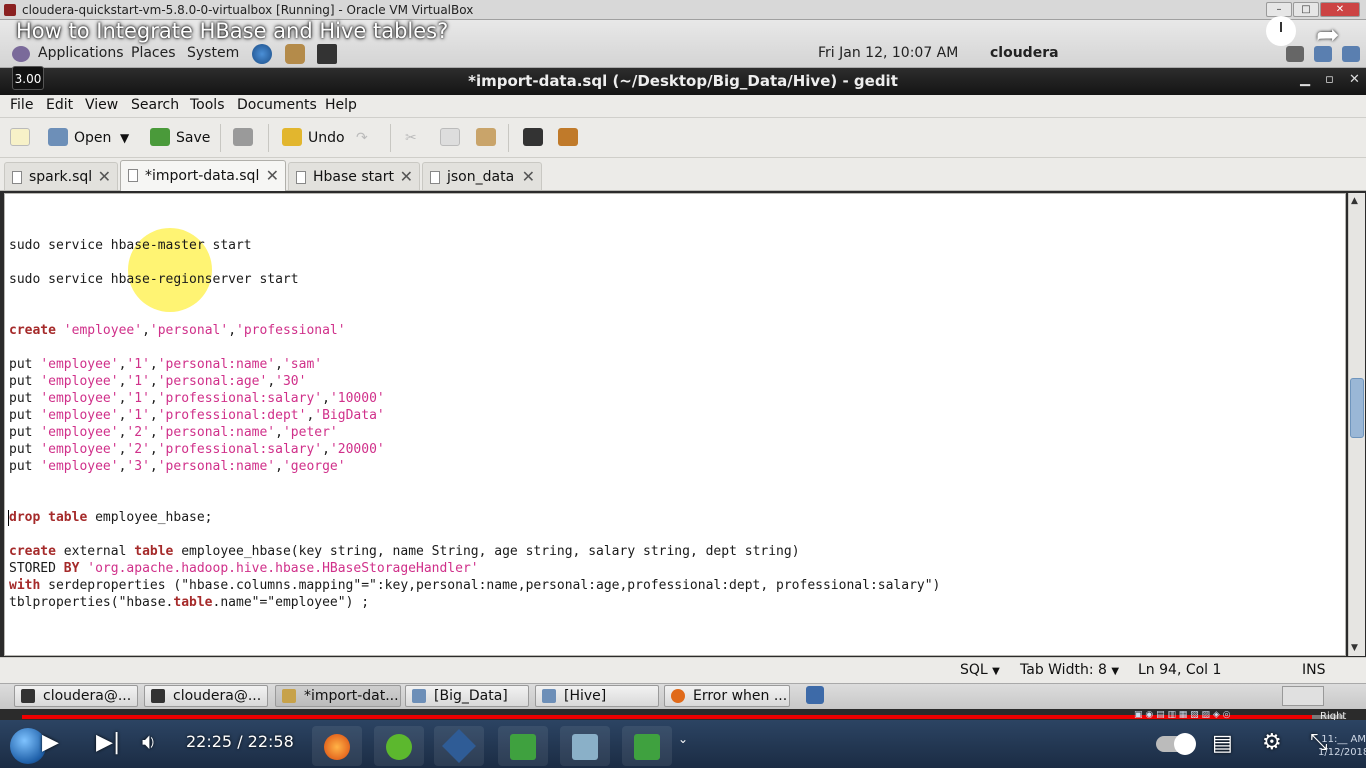 The height and width of the screenshot is (768, 1366). I want to click on panel-clock: Fri Jan 12, 10:07 AM, so click(888, 53).